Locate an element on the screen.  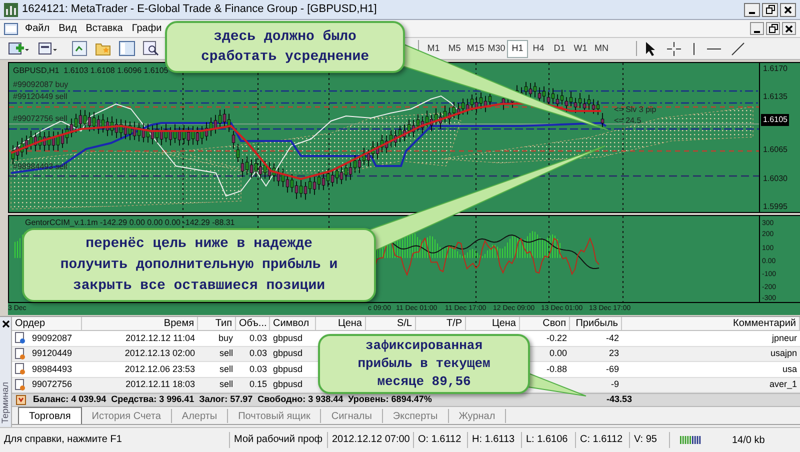
status-text: 2012.12.12 07:00 is located at coordinates (371, 440).